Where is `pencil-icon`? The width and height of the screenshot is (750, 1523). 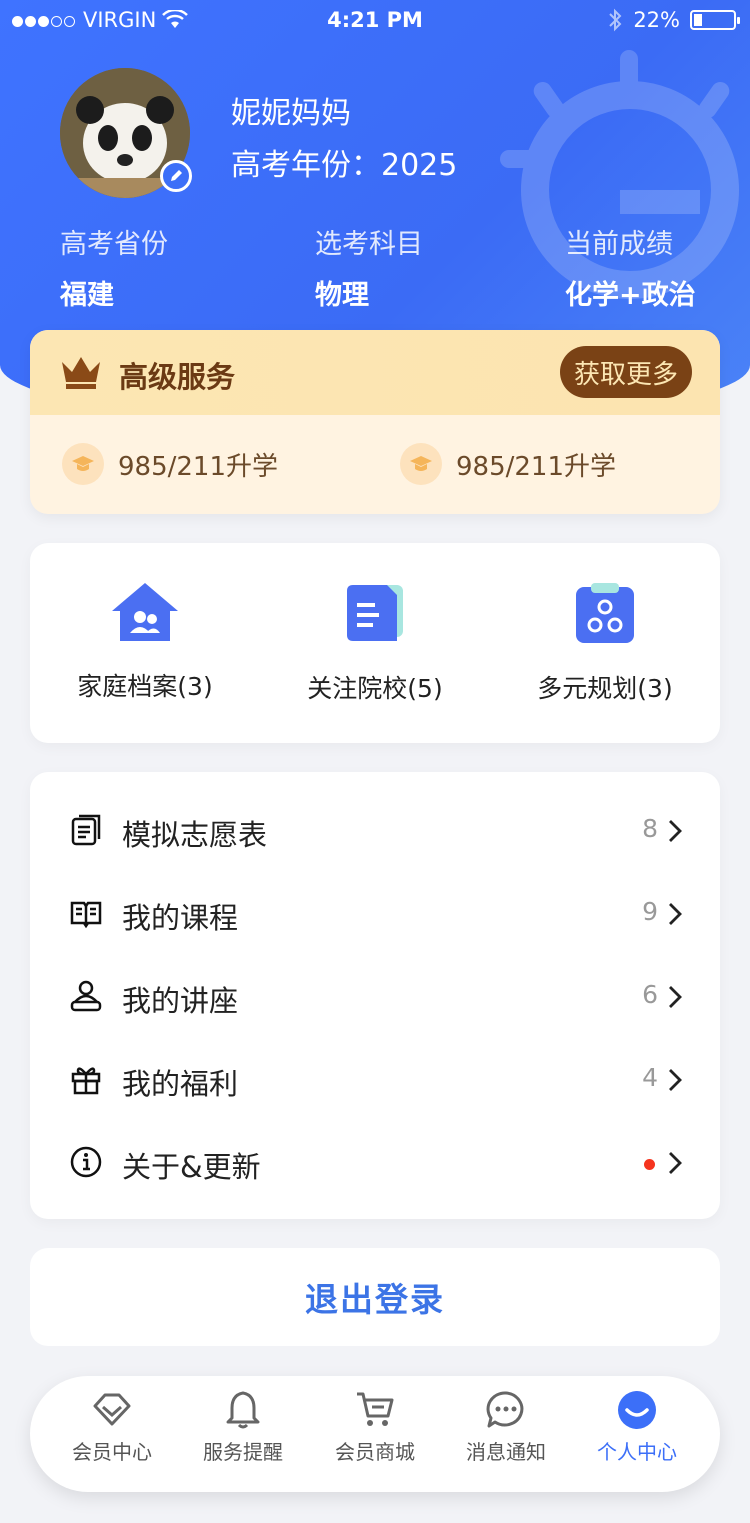 pencil-icon is located at coordinates (176, 175).